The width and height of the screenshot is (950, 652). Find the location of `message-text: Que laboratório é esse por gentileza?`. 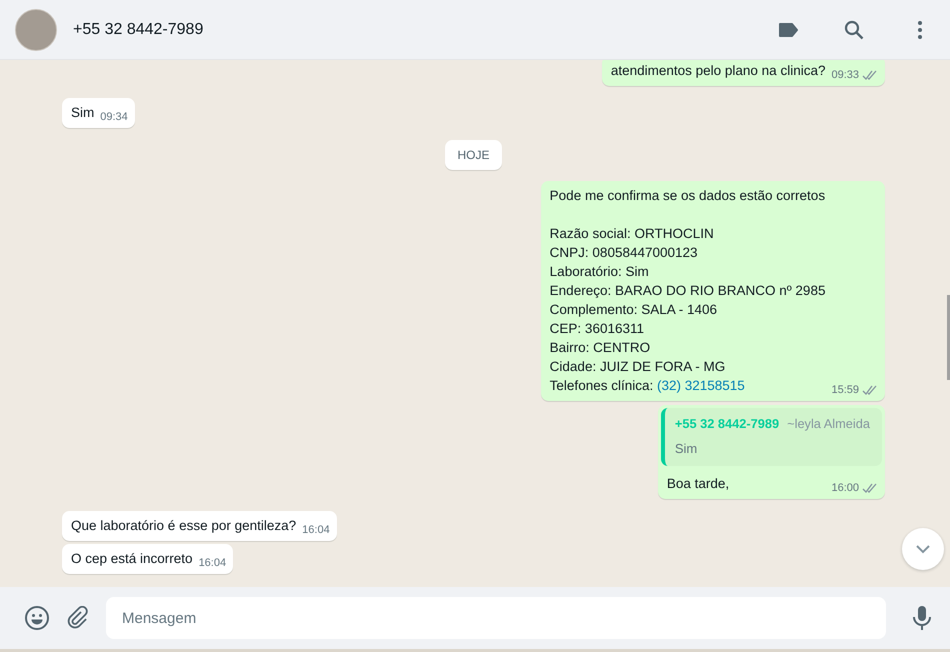

message-text: Que laboratório é esse por gentileza? is located at coordinates (183, 526).